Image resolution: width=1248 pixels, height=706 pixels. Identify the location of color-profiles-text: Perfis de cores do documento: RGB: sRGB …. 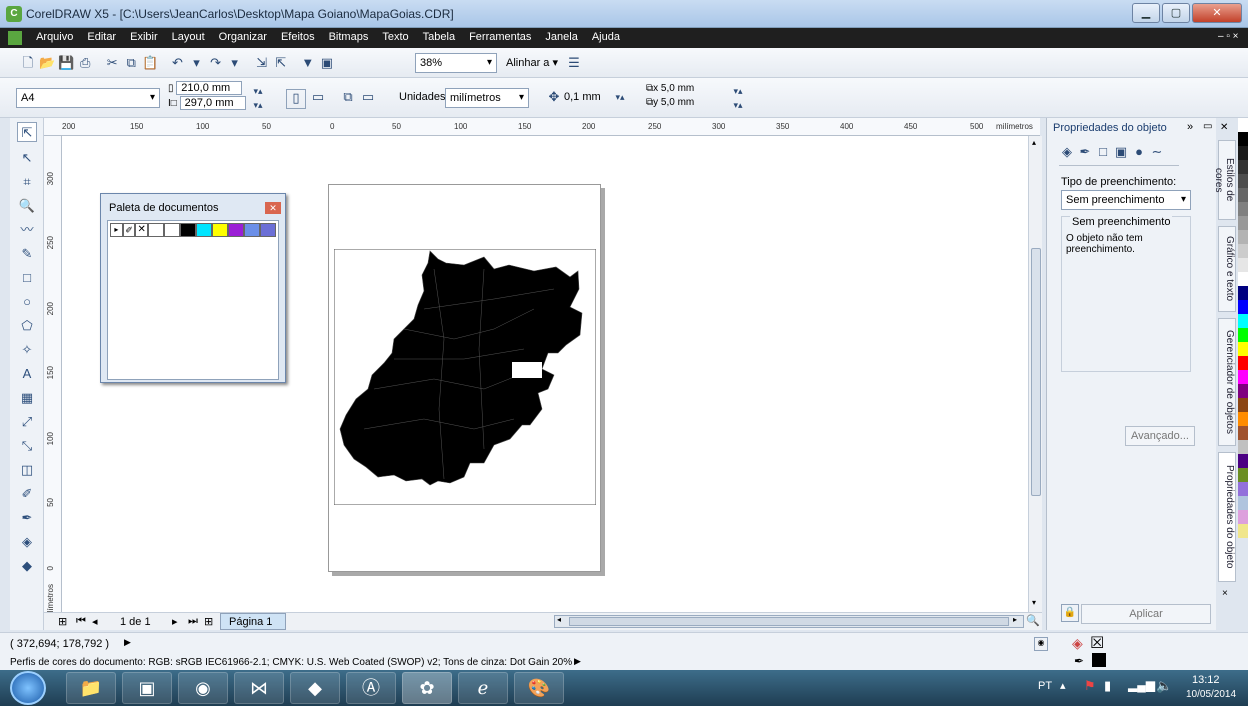
(291, 662).